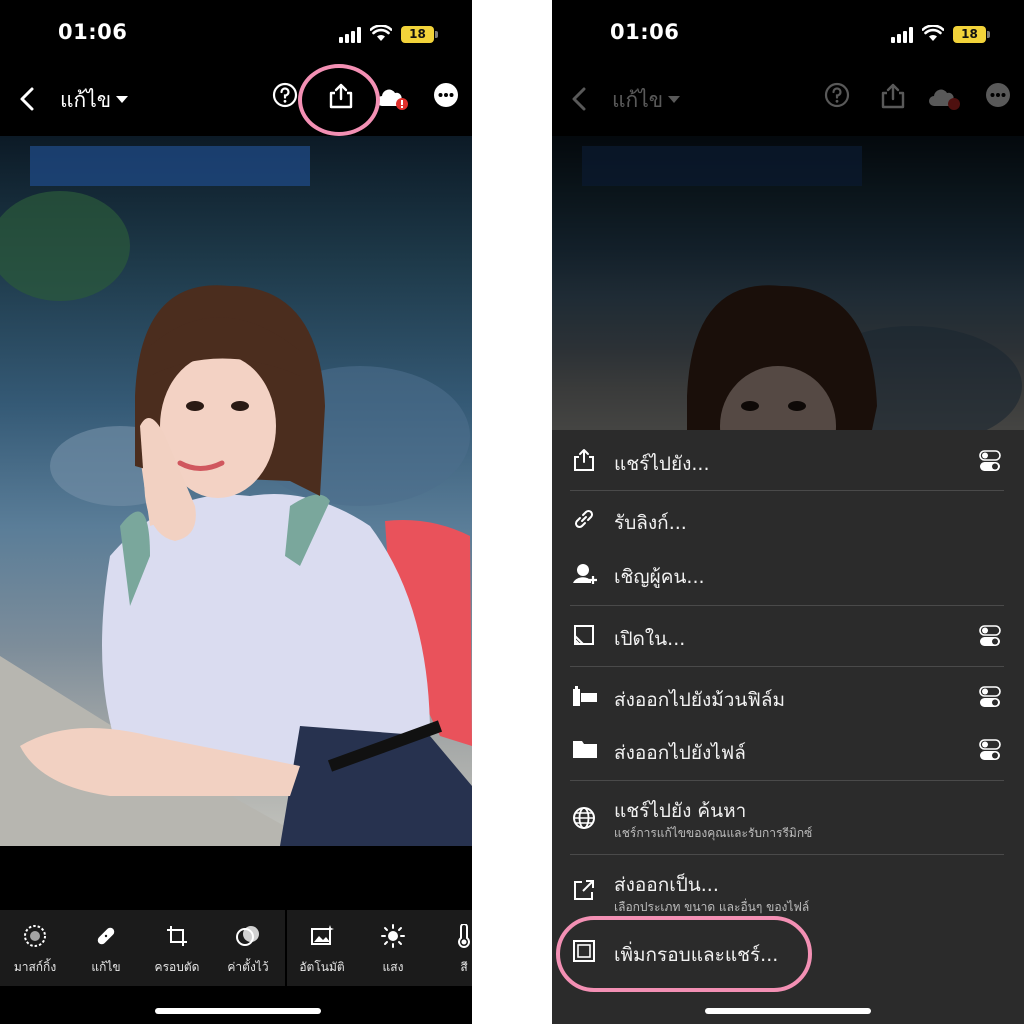  What do you see at coordinates (106, 948) in the screenshot?
I see `tool-healing: แก้ไข` at bounding box center [106, 948].